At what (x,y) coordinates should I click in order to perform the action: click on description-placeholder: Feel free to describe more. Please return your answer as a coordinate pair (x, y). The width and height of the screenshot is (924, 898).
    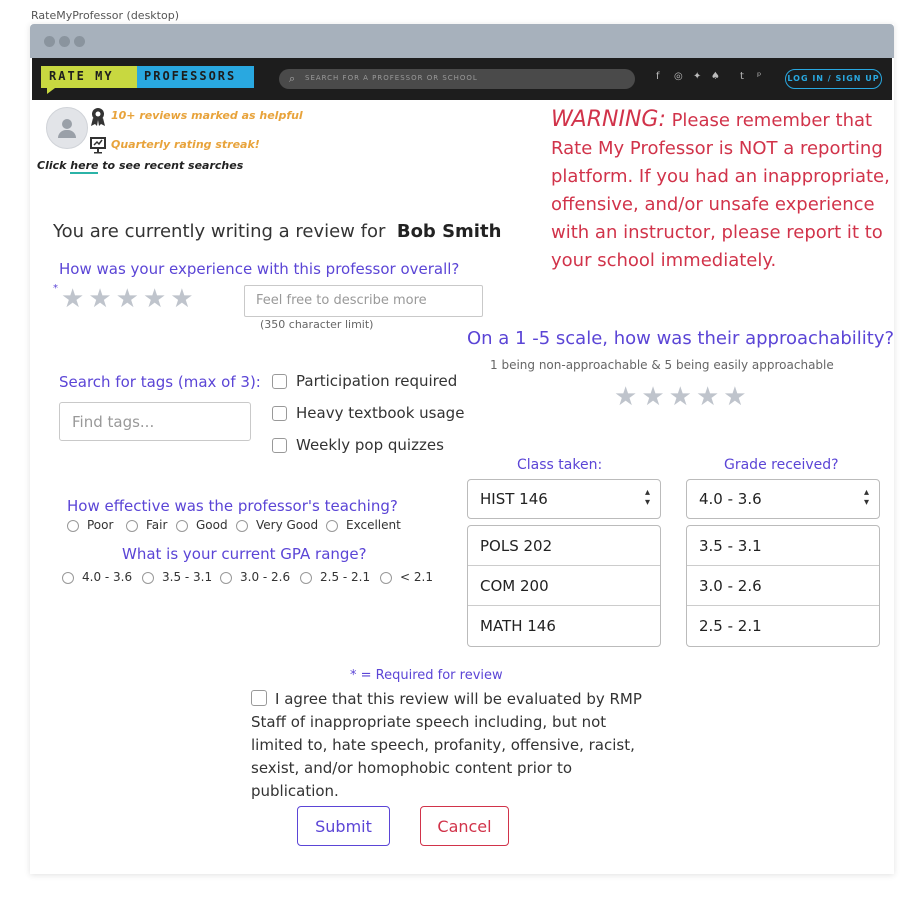
    Looking at the image, I should click on (341, 300).